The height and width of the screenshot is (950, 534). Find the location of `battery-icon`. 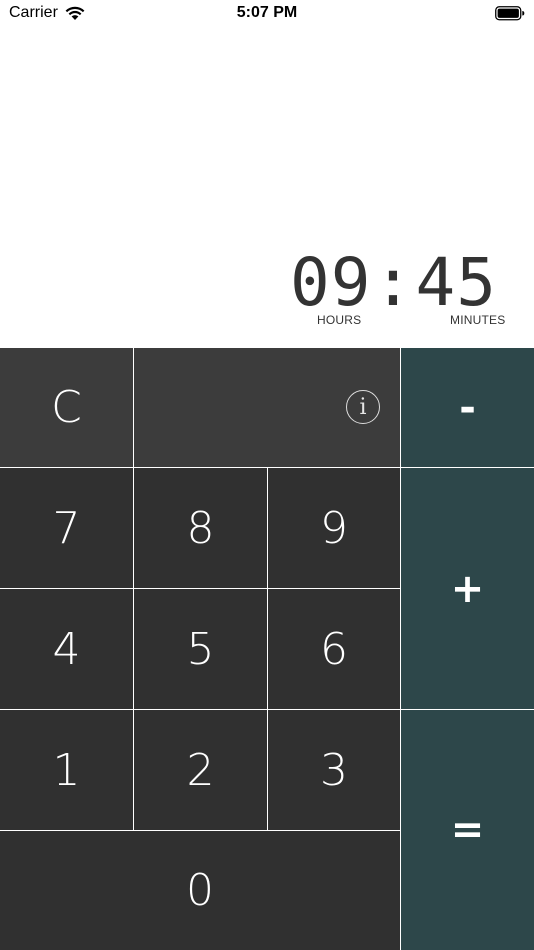

battery-icon is located at coordinates (510, 16).